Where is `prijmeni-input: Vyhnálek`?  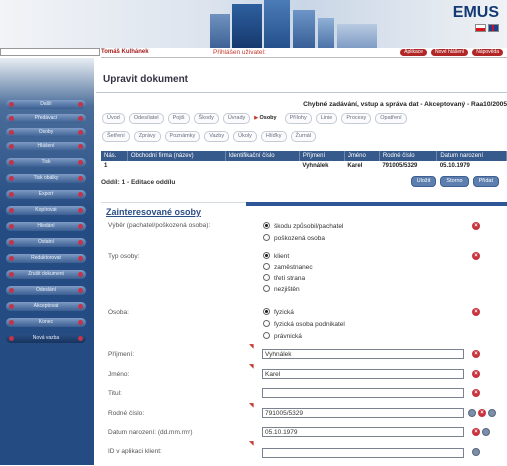 prijmeni-input: Vyhnálek is located at coordinates (363, 354).